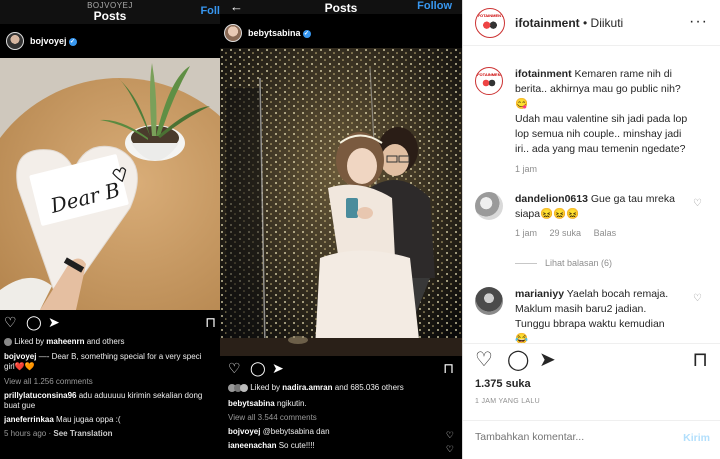 This screenshot has height=459, width=720. Describe the element at coordinates (343, 387) in the screenshot. I see `liked-by: Liked by nadira.amran and 685.036 others` at that location.